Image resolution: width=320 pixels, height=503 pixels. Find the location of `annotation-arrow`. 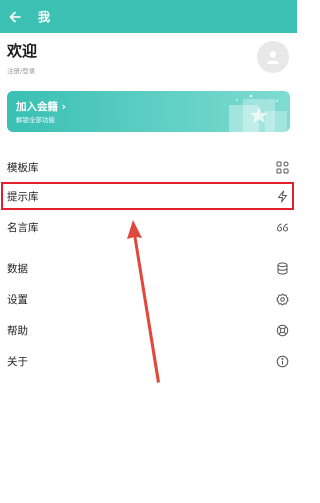

annotation-arrow is located at coordinates (143, 301).